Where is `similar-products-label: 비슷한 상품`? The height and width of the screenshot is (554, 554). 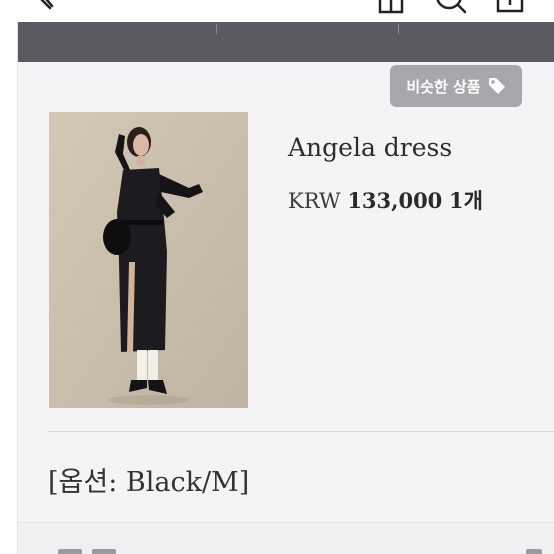 similar-products-label: 비슷한 상품 is located at coordinates (443, 86).